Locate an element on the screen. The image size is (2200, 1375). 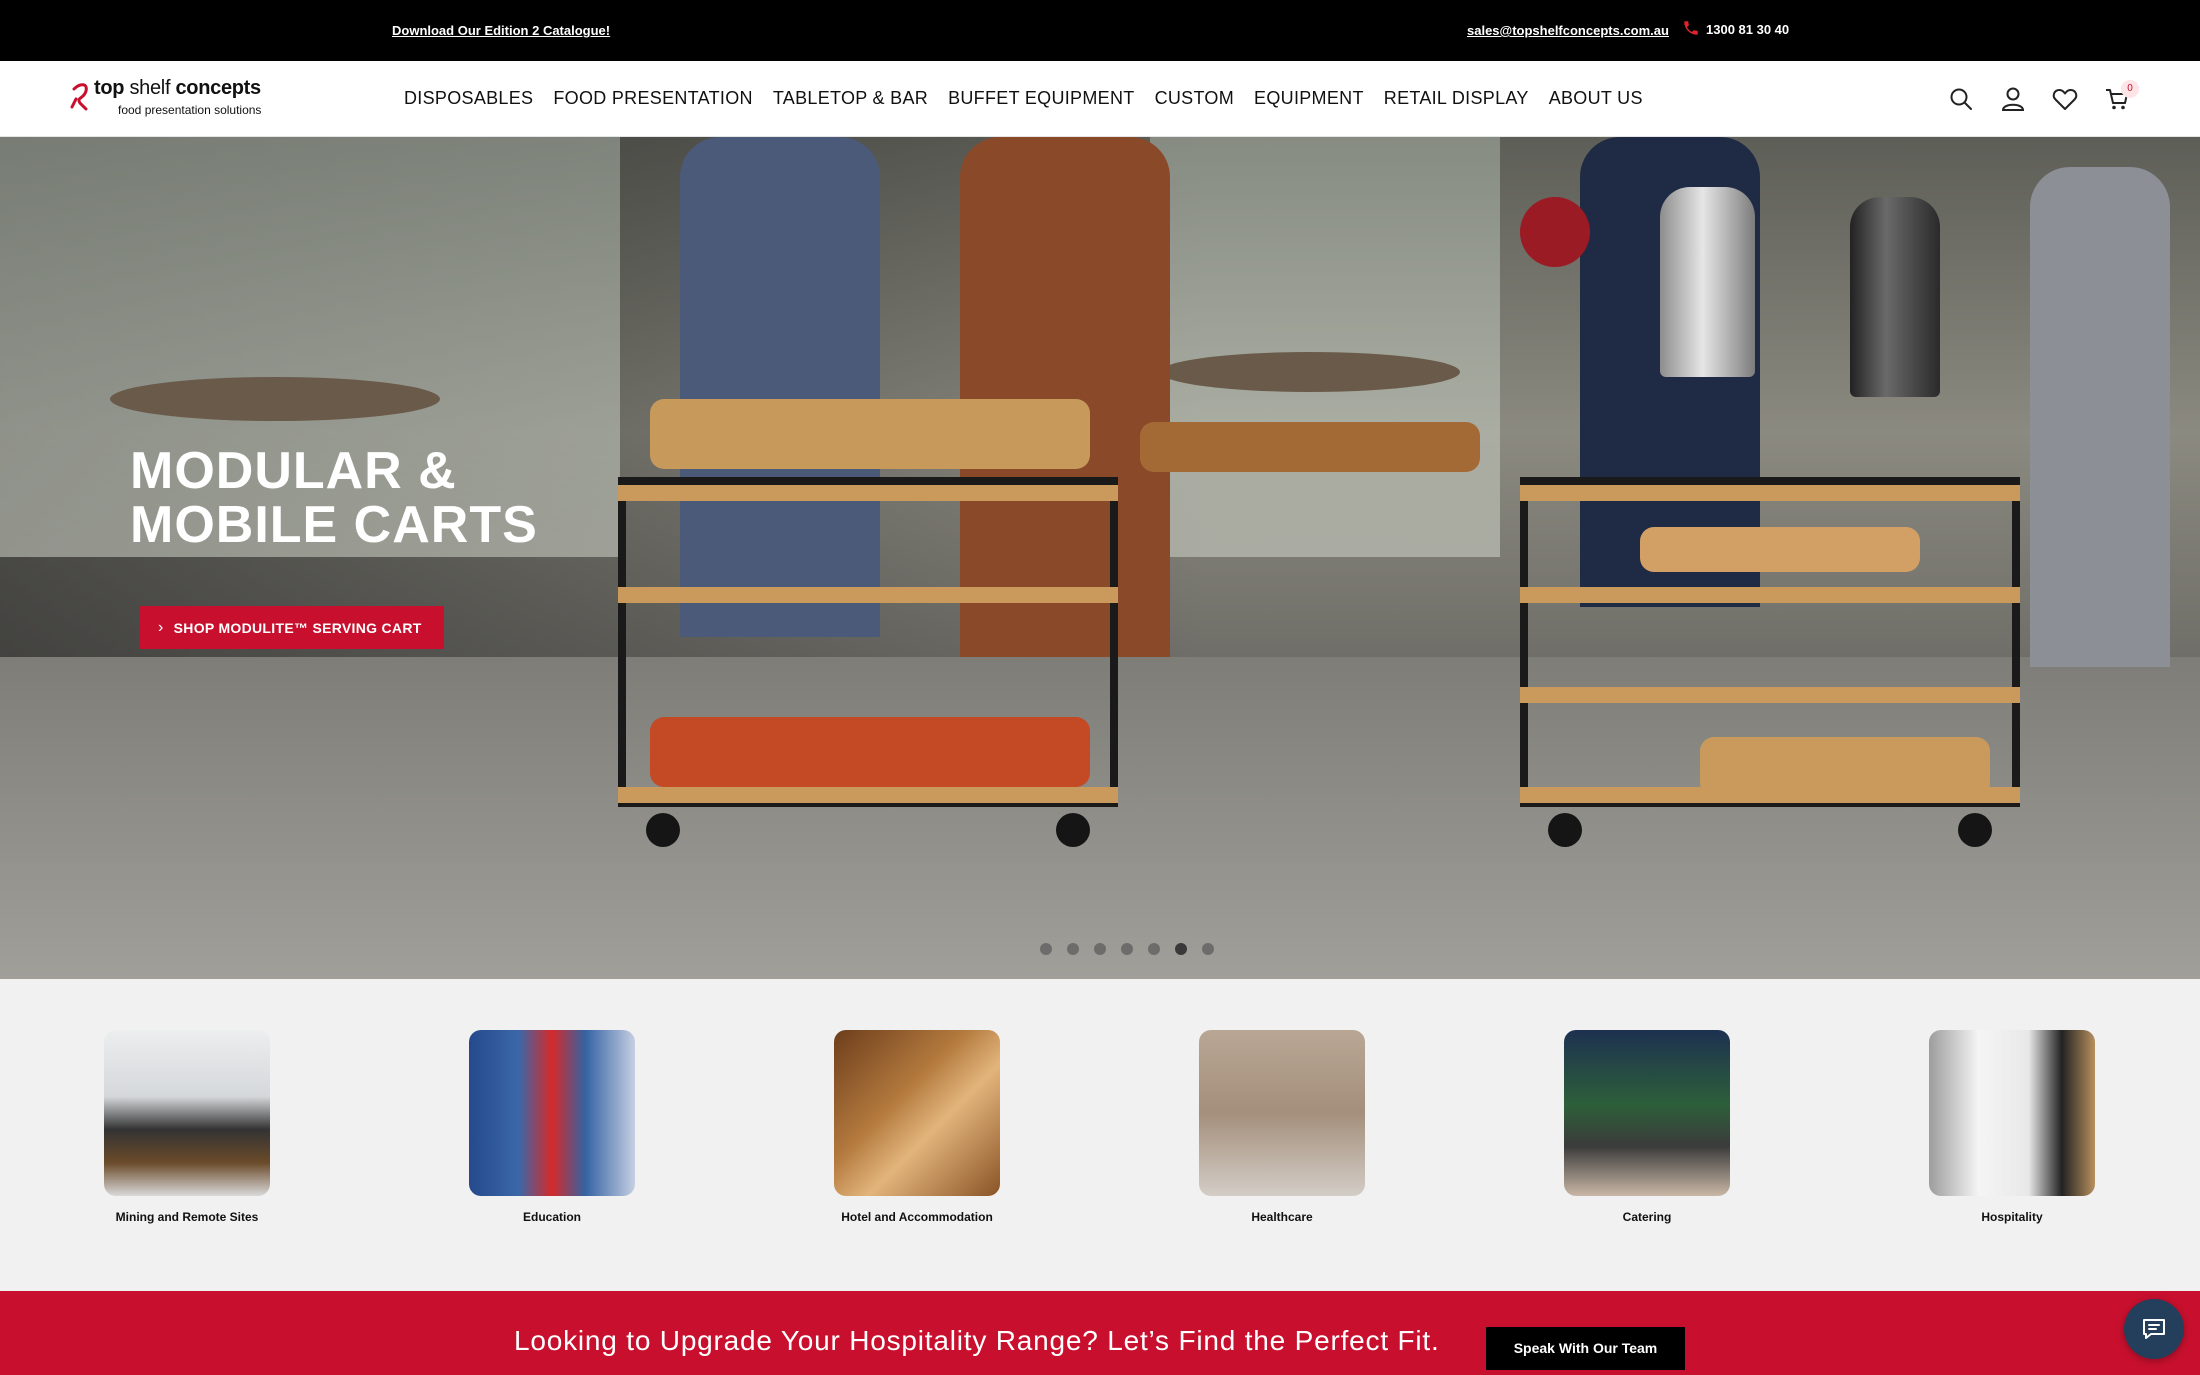
speak-with-team-button: Speak With Our Team is located at coordinates (1585, 1348).